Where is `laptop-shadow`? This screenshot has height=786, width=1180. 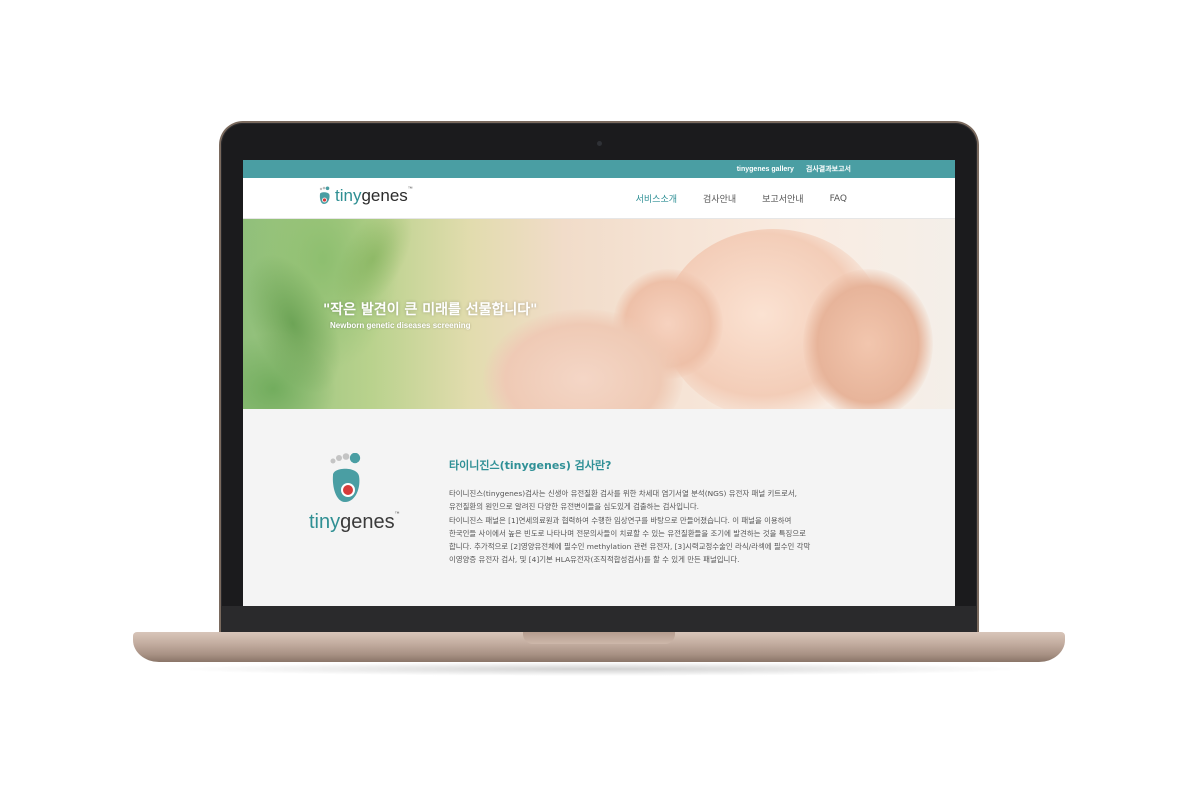 laptop-shadow is located at coordinates (600, 669).